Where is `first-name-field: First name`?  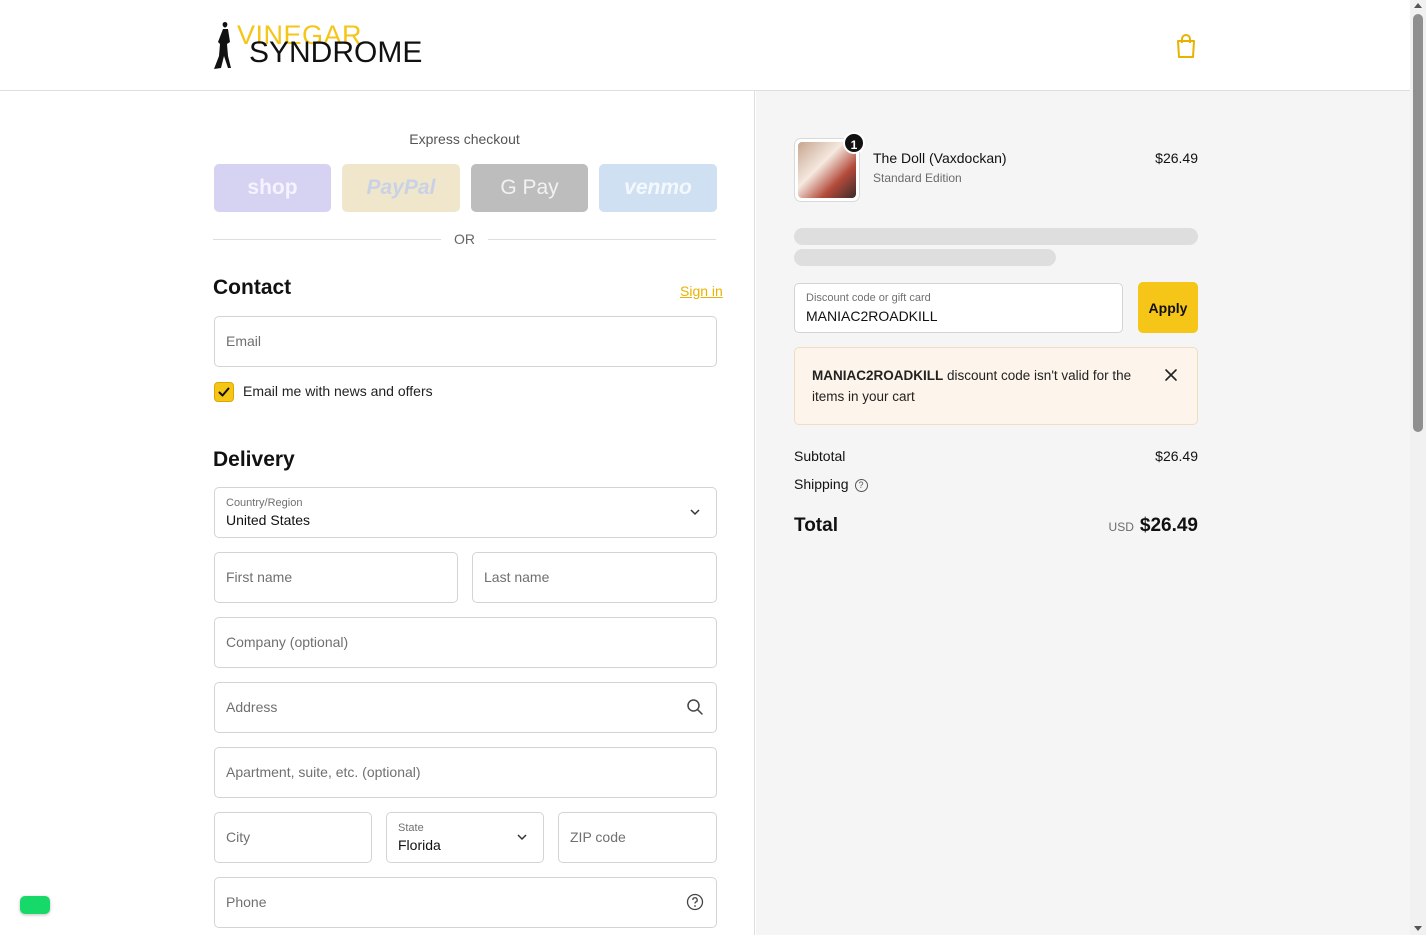
first-name-field: First name is located at coordinates (336, 577).